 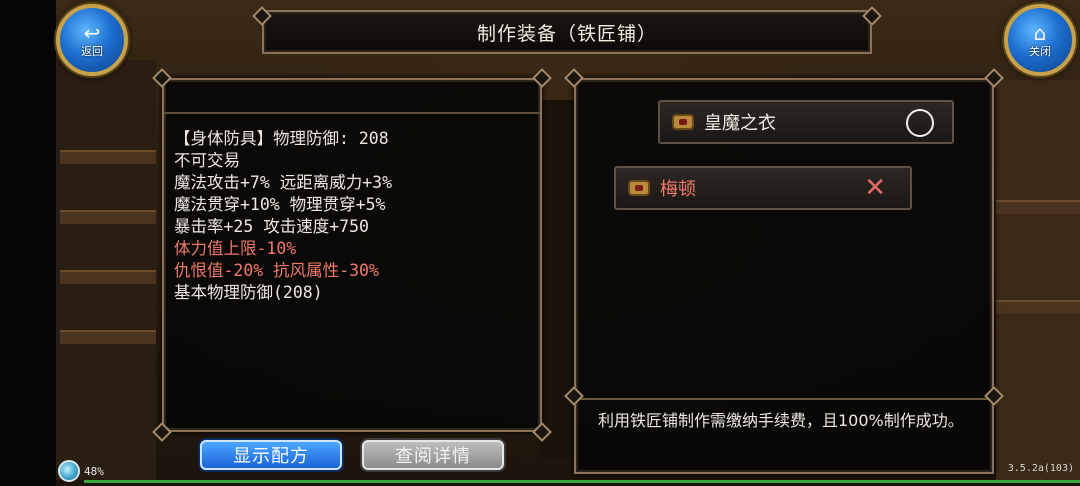 I want to click on back-button-label: 返回, so click(x=92, y=51).